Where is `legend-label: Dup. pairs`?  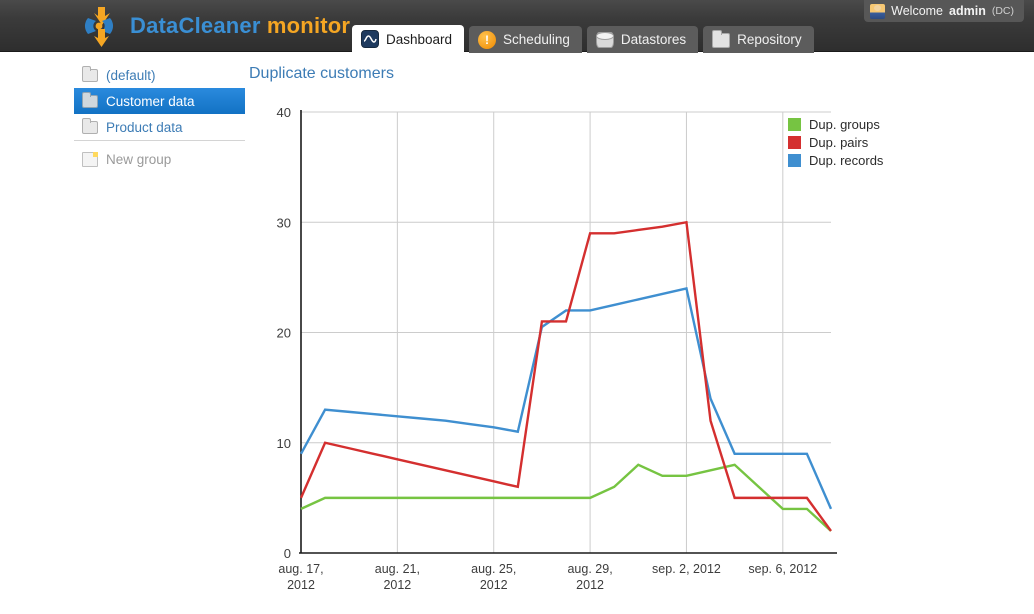 legend-label: Dup. pairs is located at coordinates (839, 142).